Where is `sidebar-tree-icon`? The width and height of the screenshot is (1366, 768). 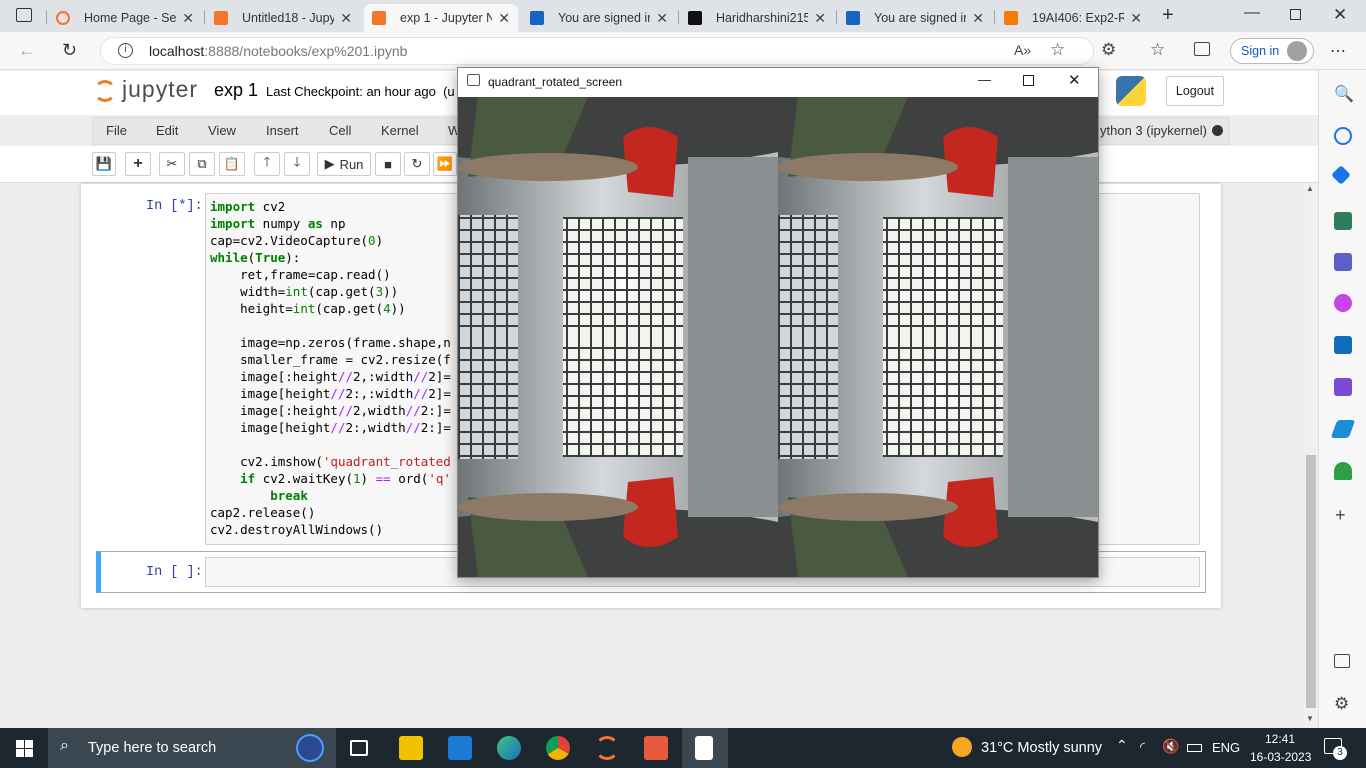
sidebar-tree-icon is located at coordinates (1343, 471).